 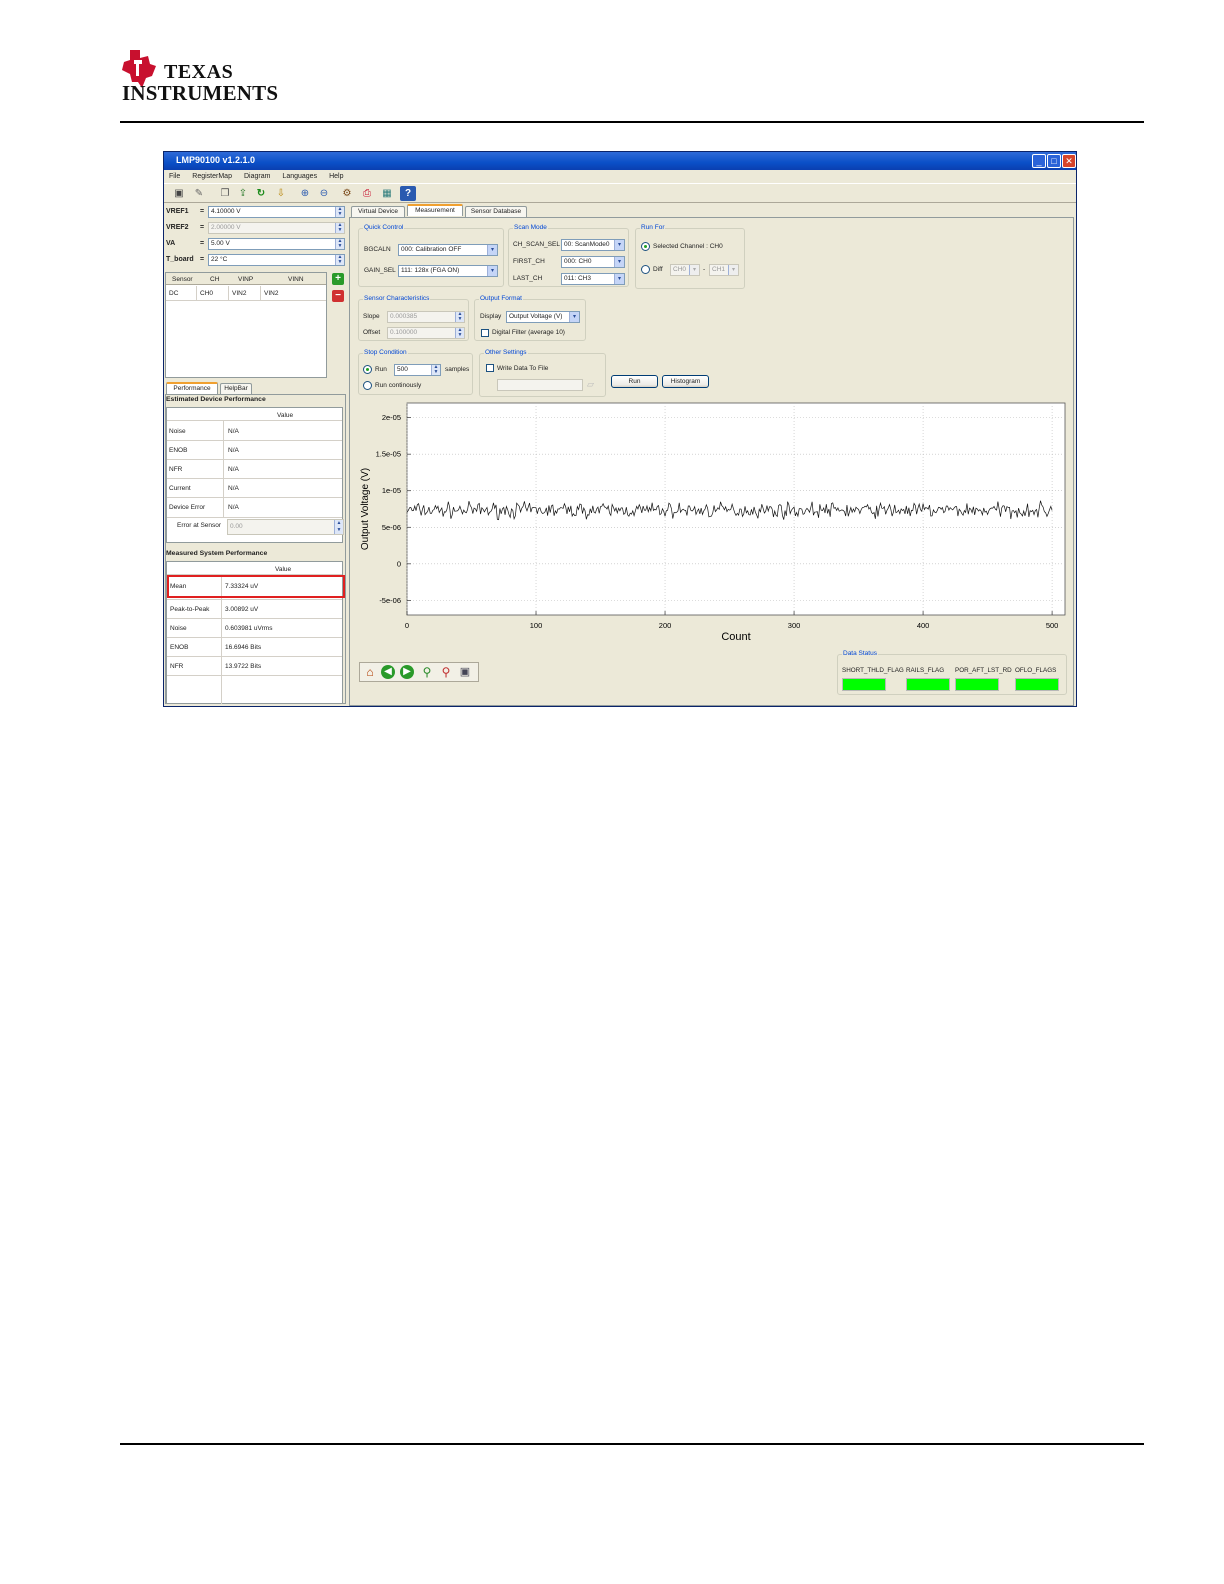 I want to click on close-button: ✕, so click(x=1069, y=161).